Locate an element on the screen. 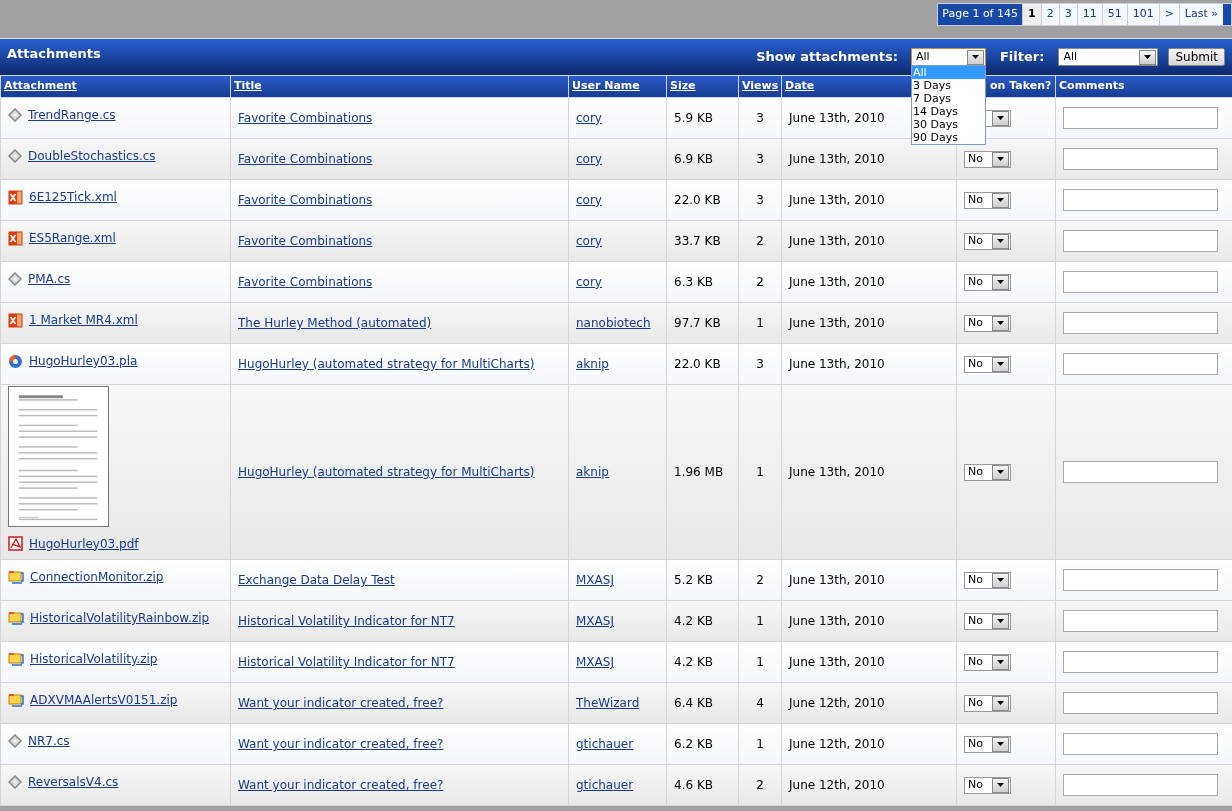 This screenshot has width=1232, height=811. dropdown-option: 14 Days is located at coordinates (948, 111).